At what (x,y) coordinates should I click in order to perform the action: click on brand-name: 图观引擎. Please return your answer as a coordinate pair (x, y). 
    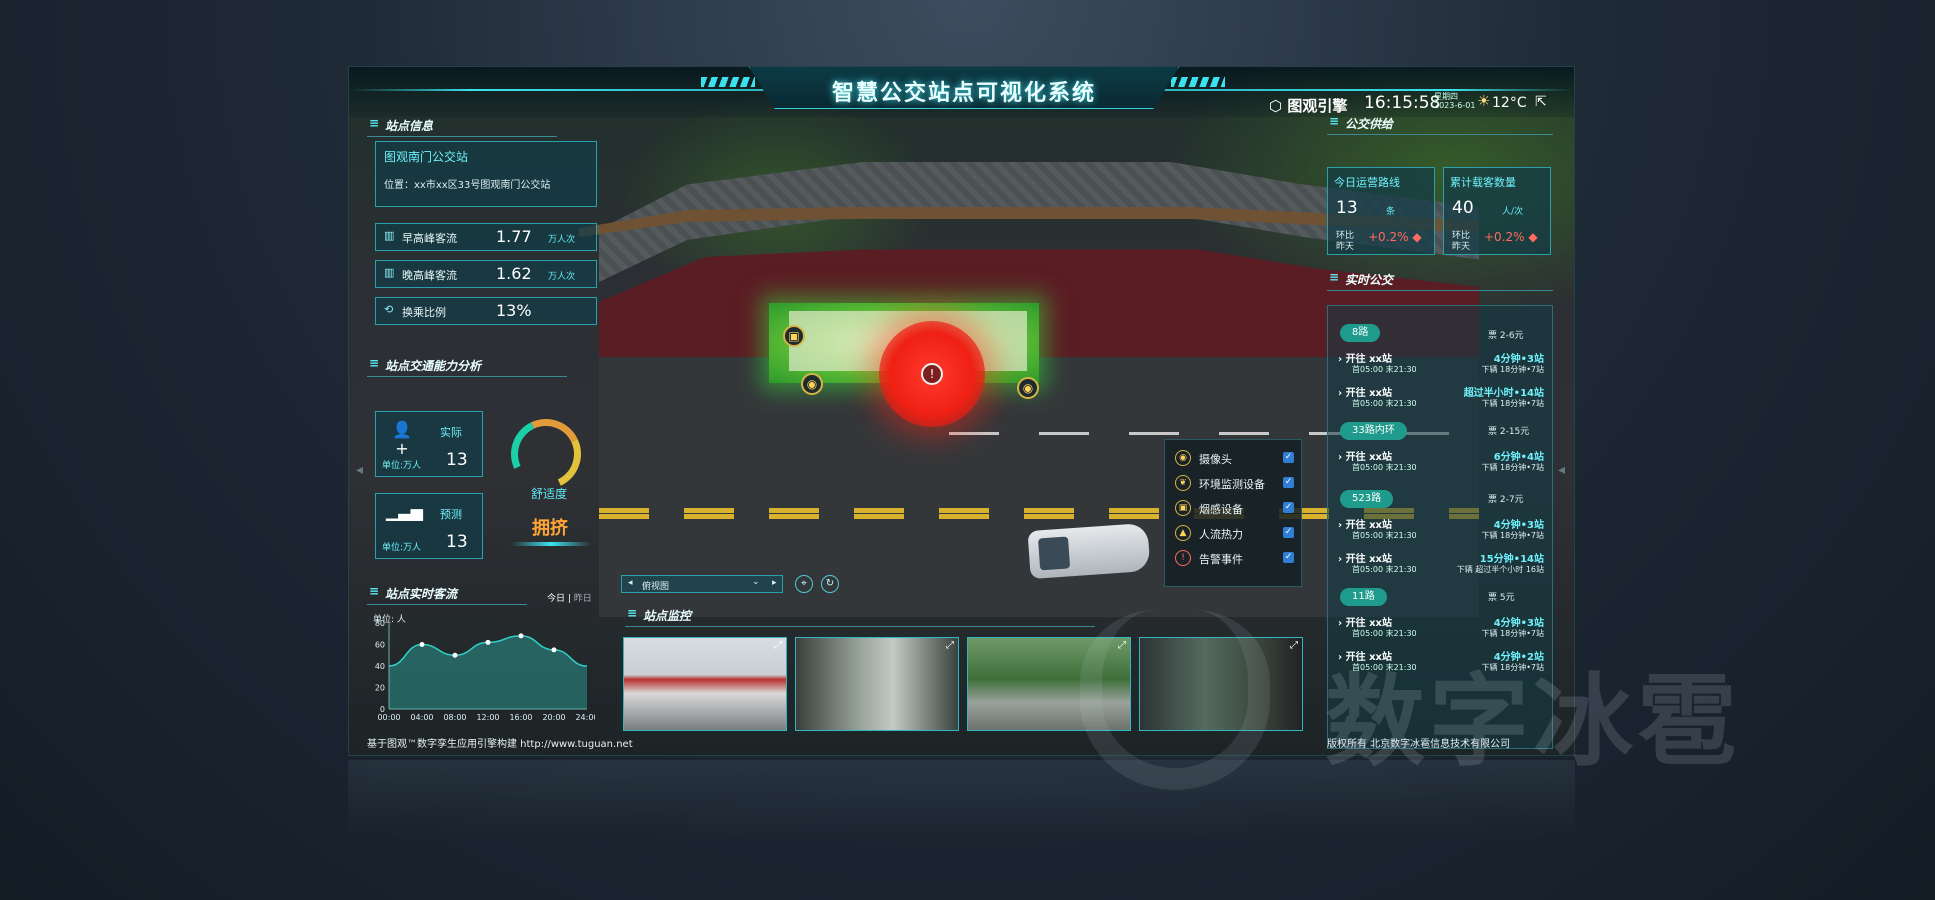
    Looking at the image, I should click on (1317, 106).